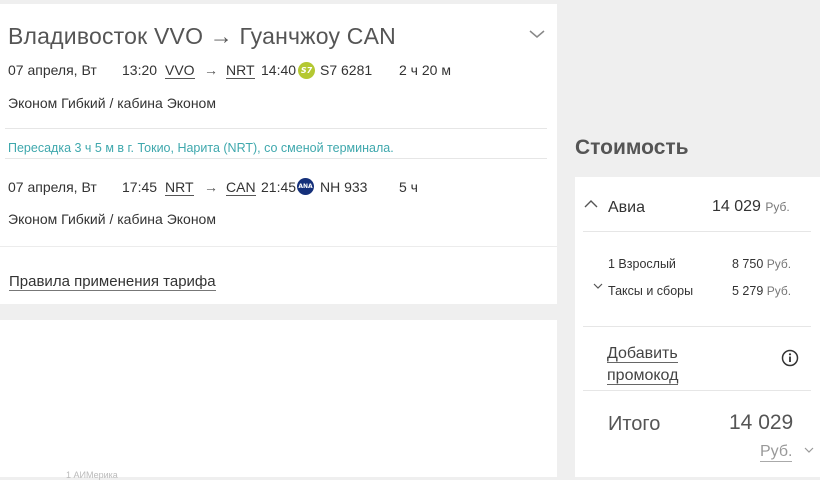 The height and width of the screenshot is (480, 820). What do you see at coordinates (697, 204) in the screenshot?
I see `air-cost-toggle: Авиа 14 029 Руб.` at bounding box center [697, 204].